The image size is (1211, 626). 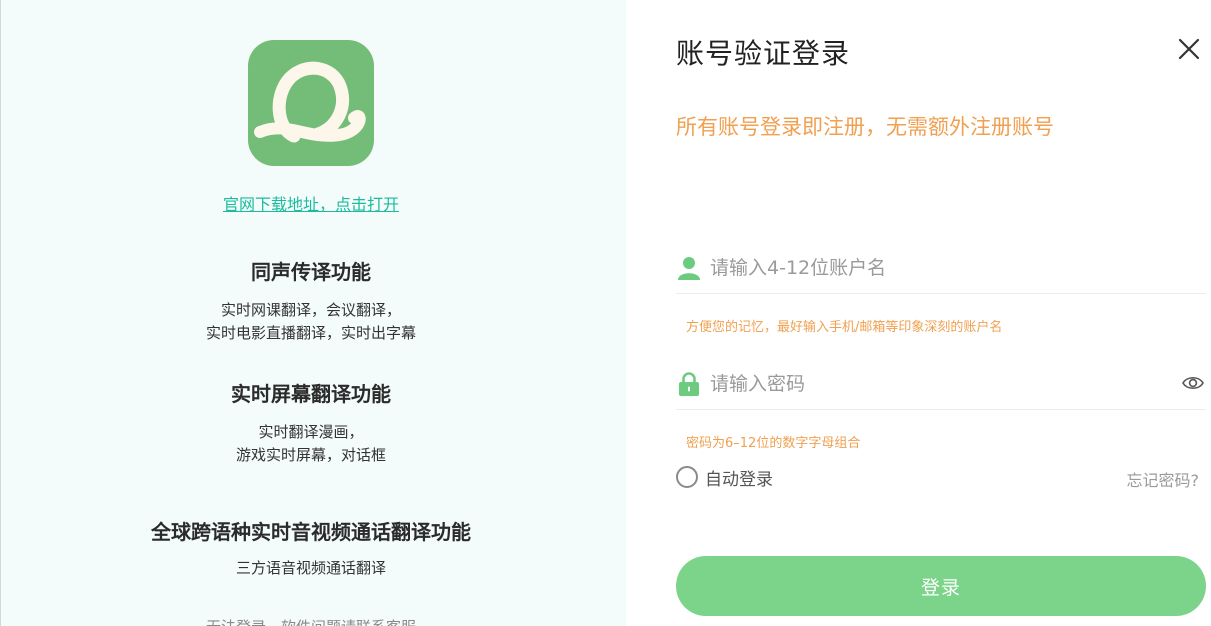 I want to click on username-field, so click(x=941, y=268).